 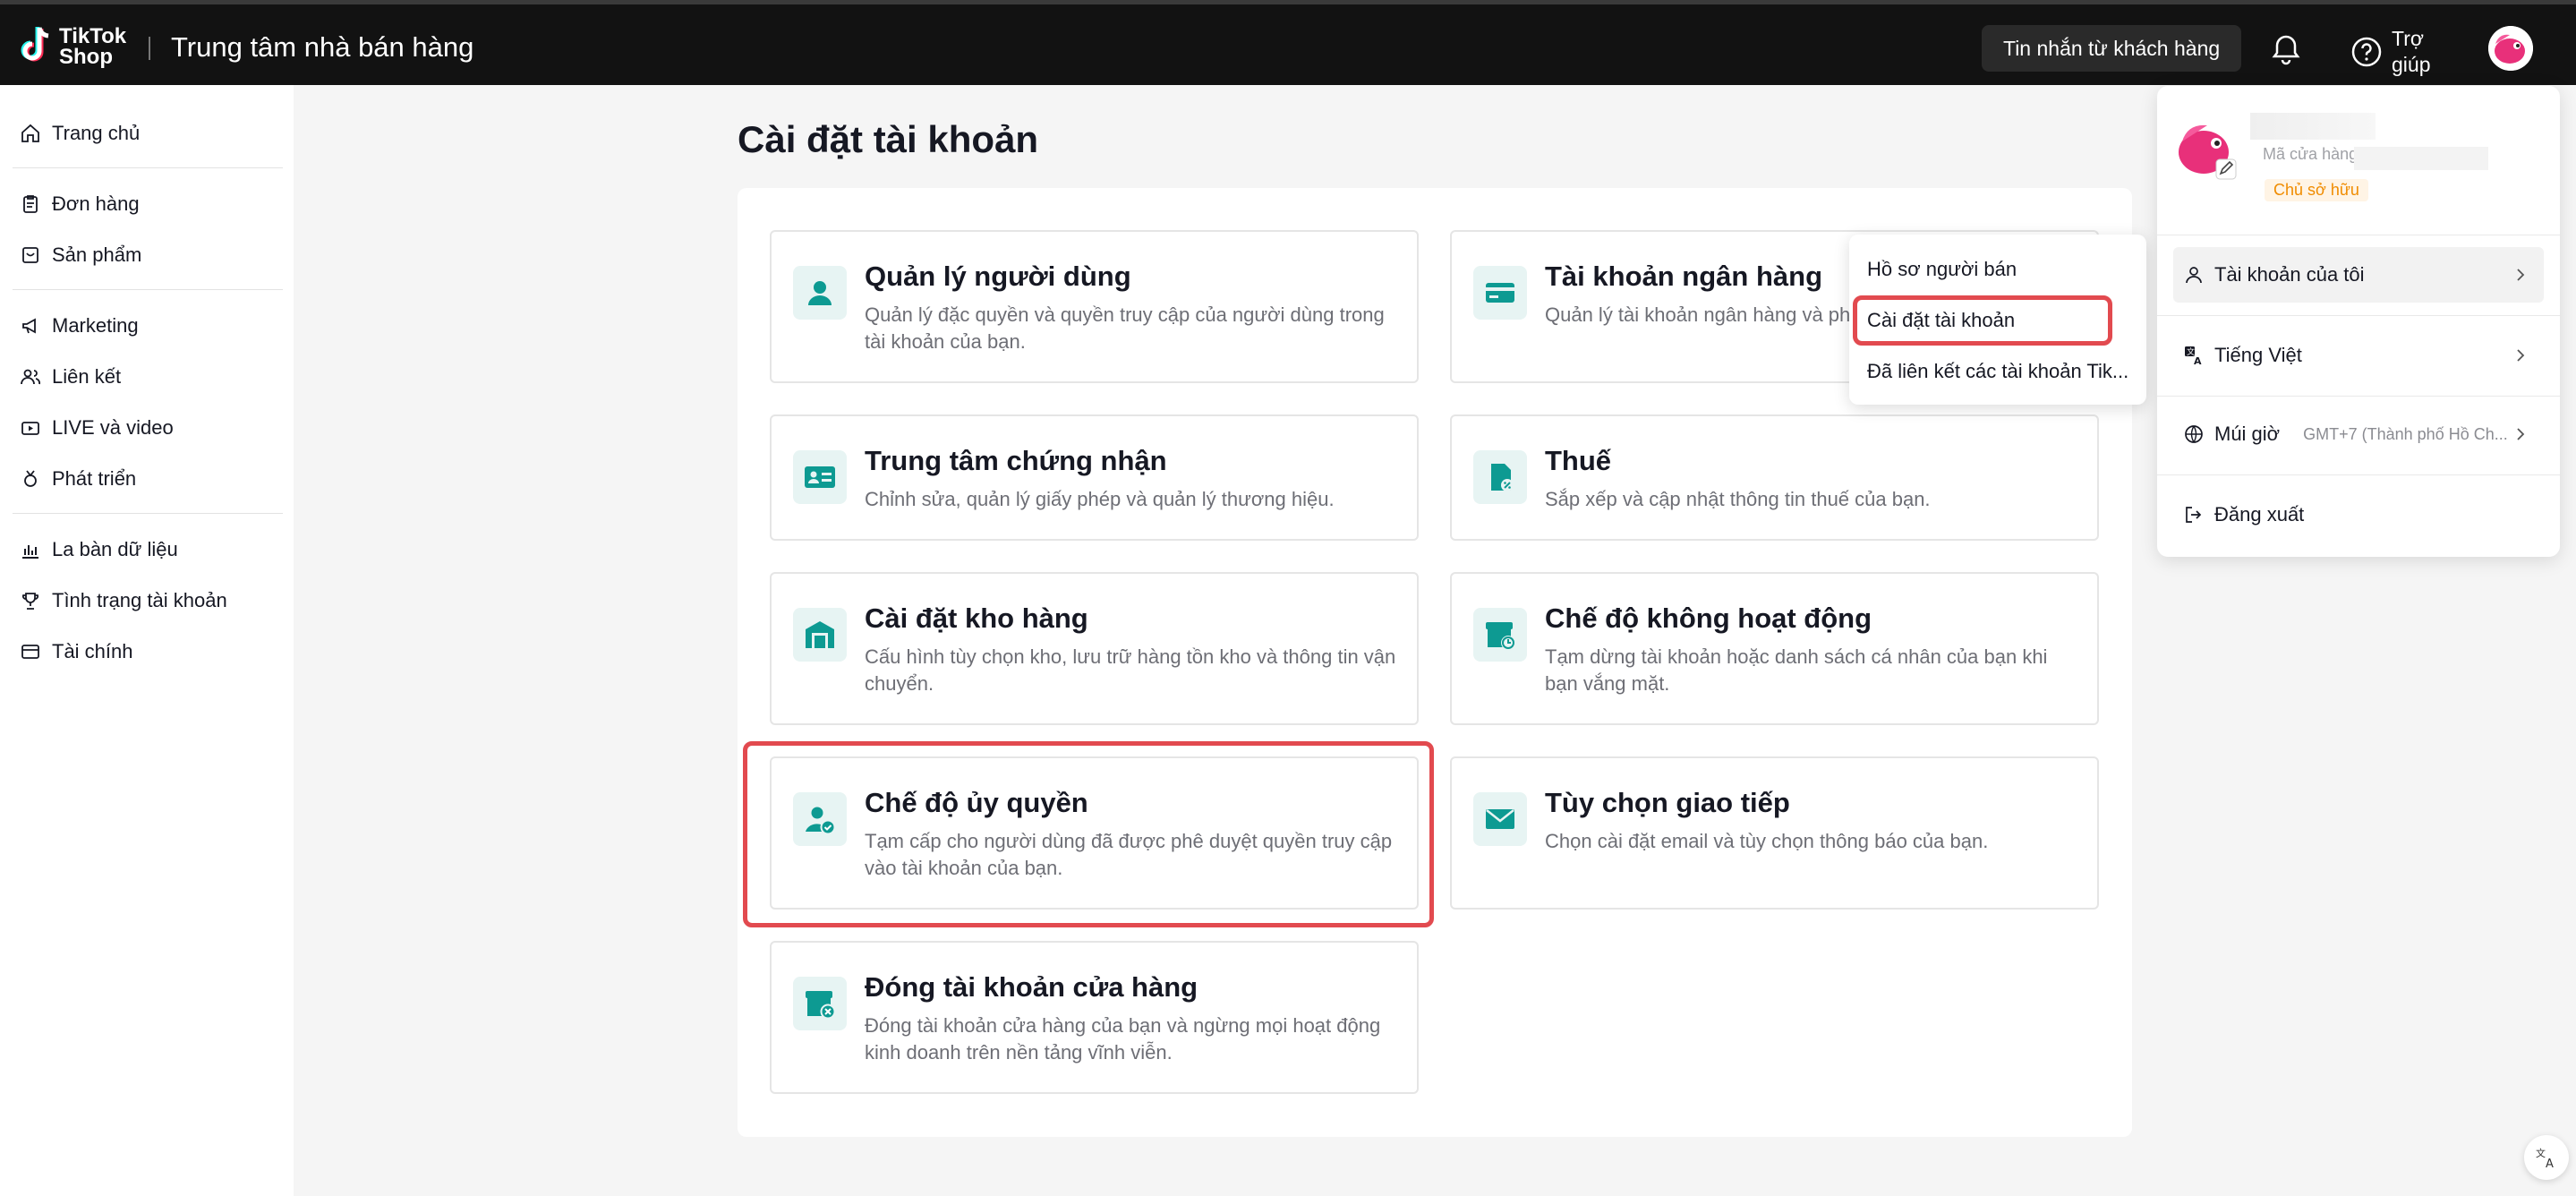 What do you see at coordinates (976, 618) in the screenshot?
I see `card-title: Cài đặt kho hàng` at bounding box center [976, 618].